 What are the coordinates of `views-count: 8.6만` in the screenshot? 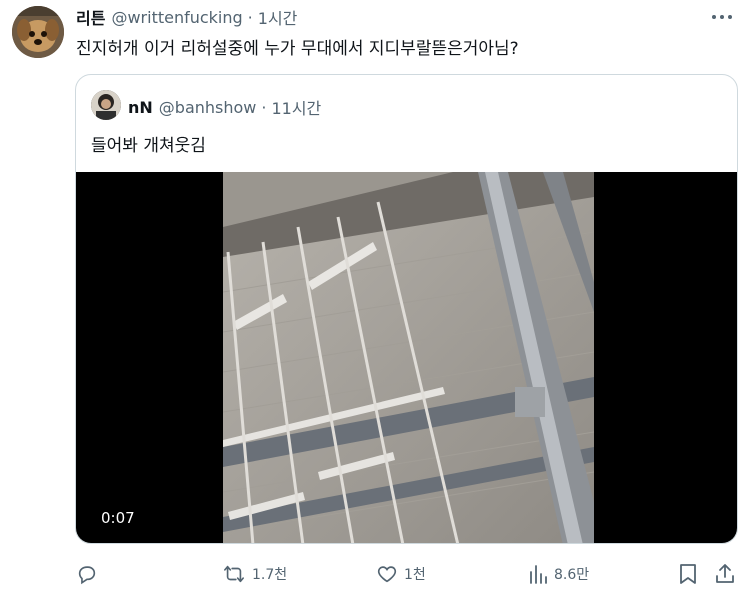 It's located at (572, 575).